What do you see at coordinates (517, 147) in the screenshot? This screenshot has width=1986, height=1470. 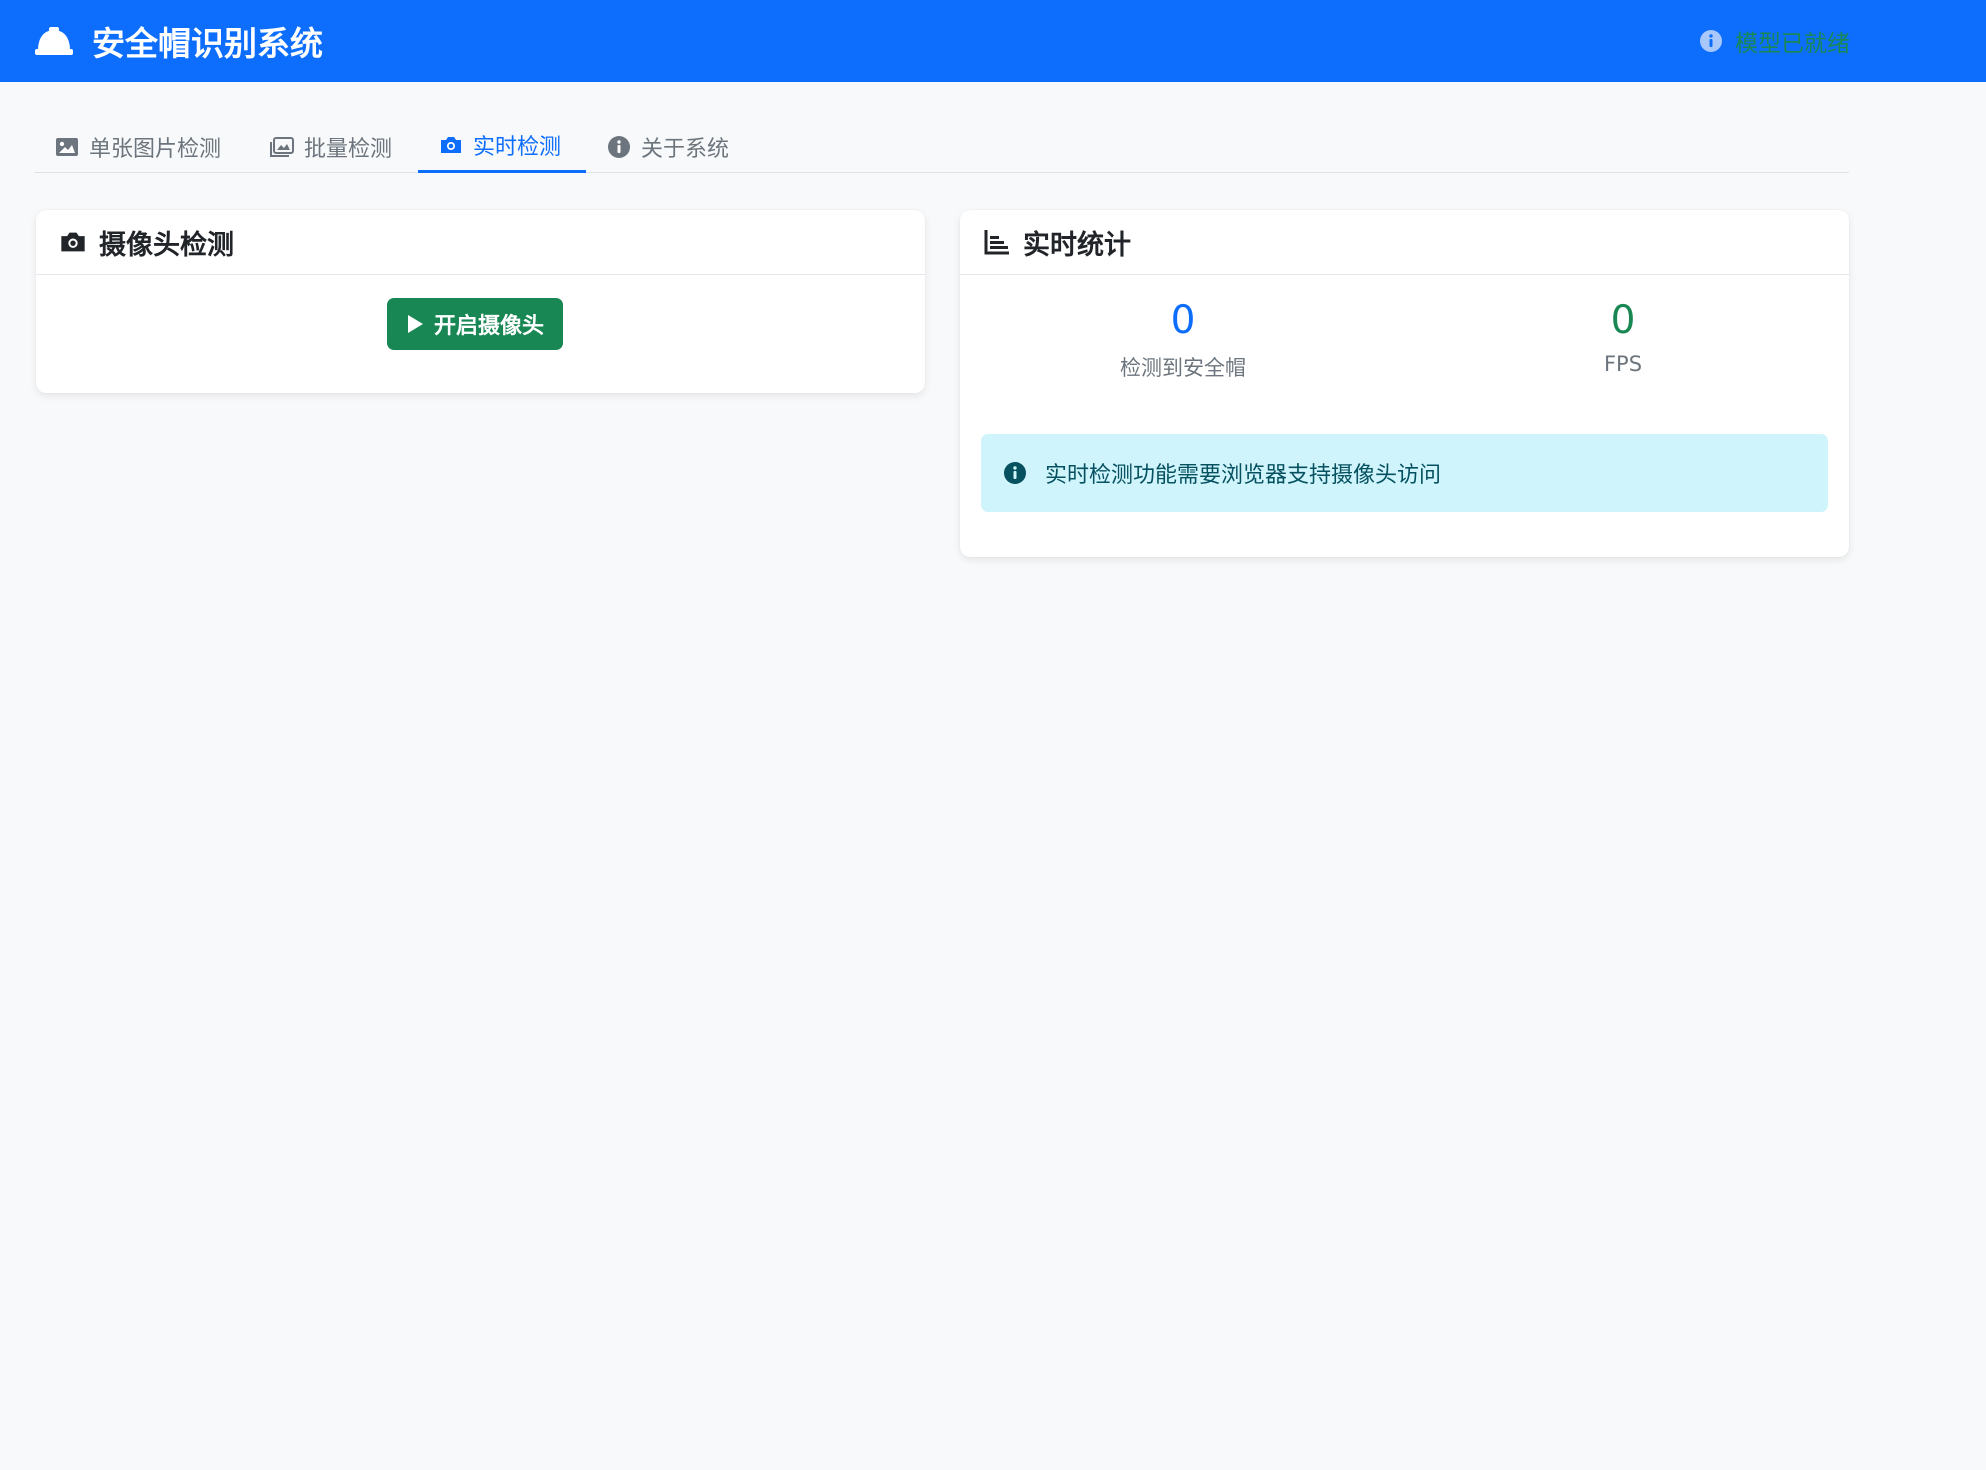 I see `tab-realtime-label: 实时检测` at bounding box center [517, 147].